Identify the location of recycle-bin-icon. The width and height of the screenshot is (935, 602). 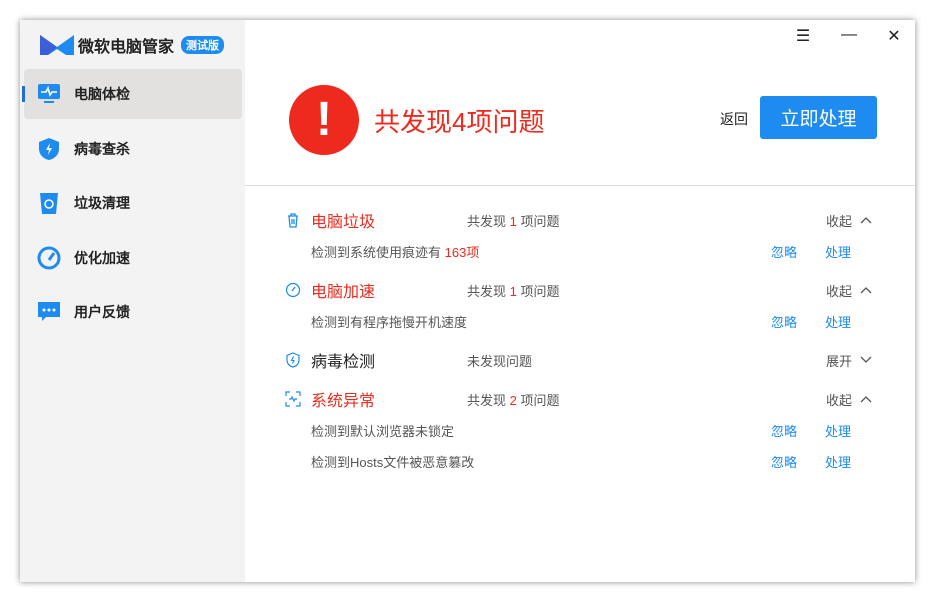
(49, 203).